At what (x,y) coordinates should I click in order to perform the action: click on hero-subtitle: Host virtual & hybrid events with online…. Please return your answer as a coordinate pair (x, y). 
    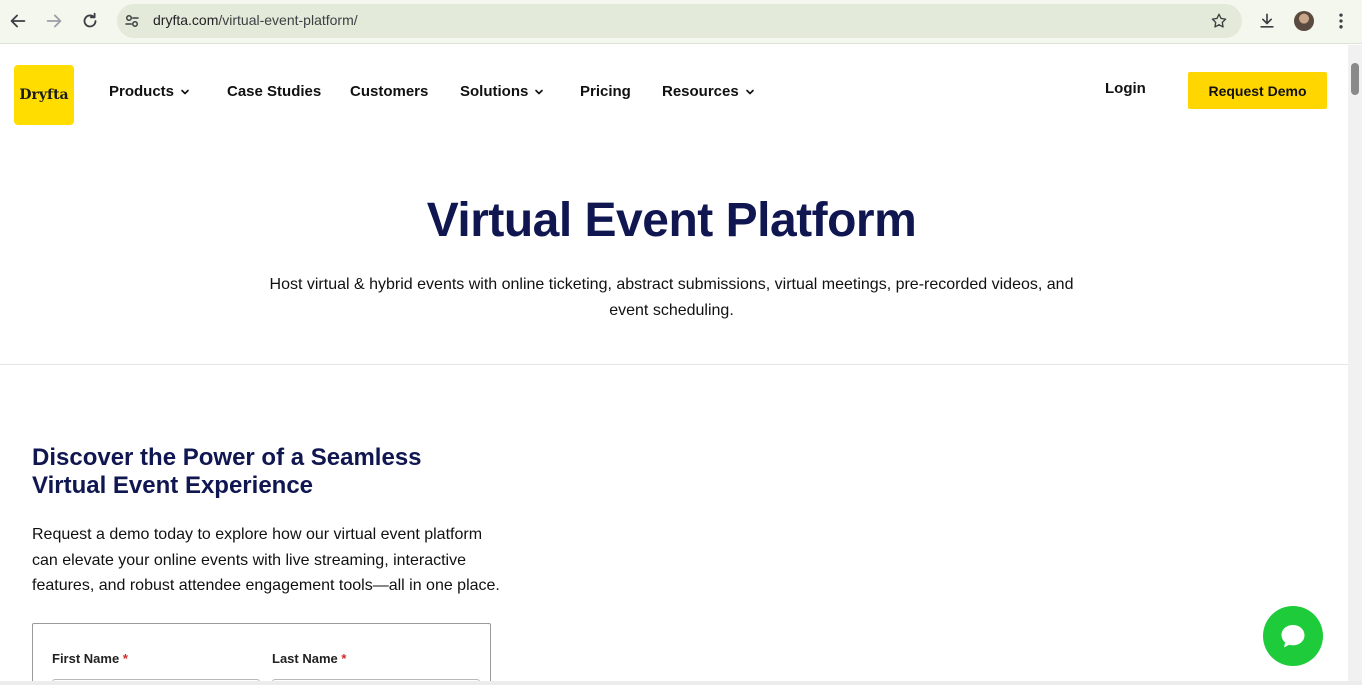
    Looking at the image, I should click on (671, 297).